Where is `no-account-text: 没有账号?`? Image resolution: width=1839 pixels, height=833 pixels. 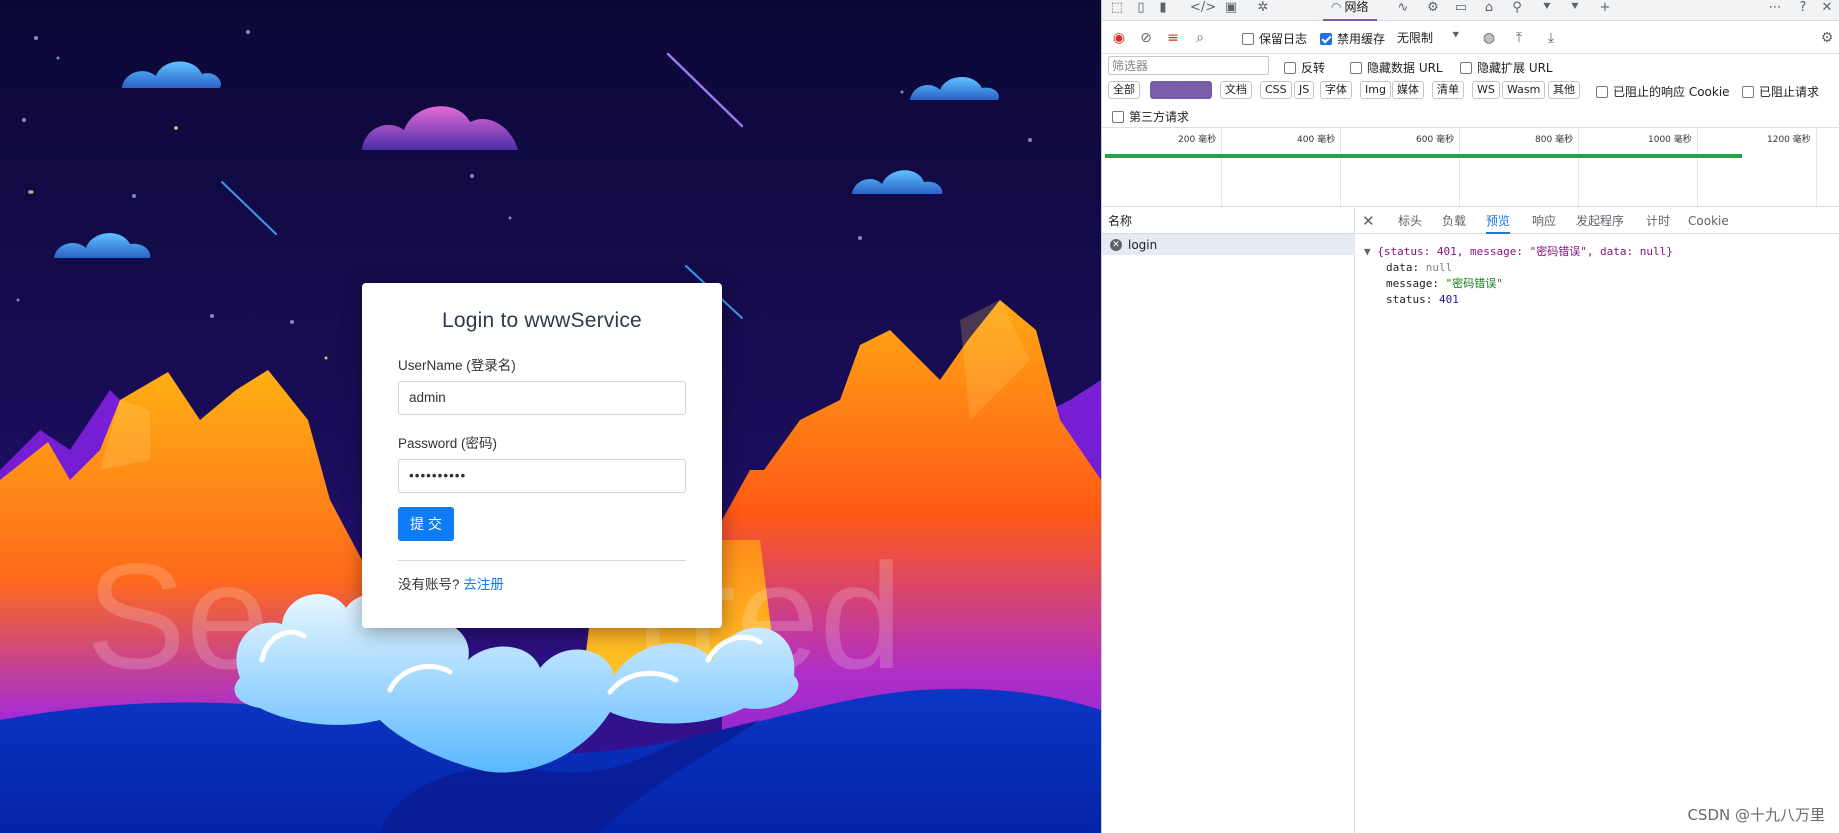 no-account-text: 没有账号? is located at coordinates (429, 584).